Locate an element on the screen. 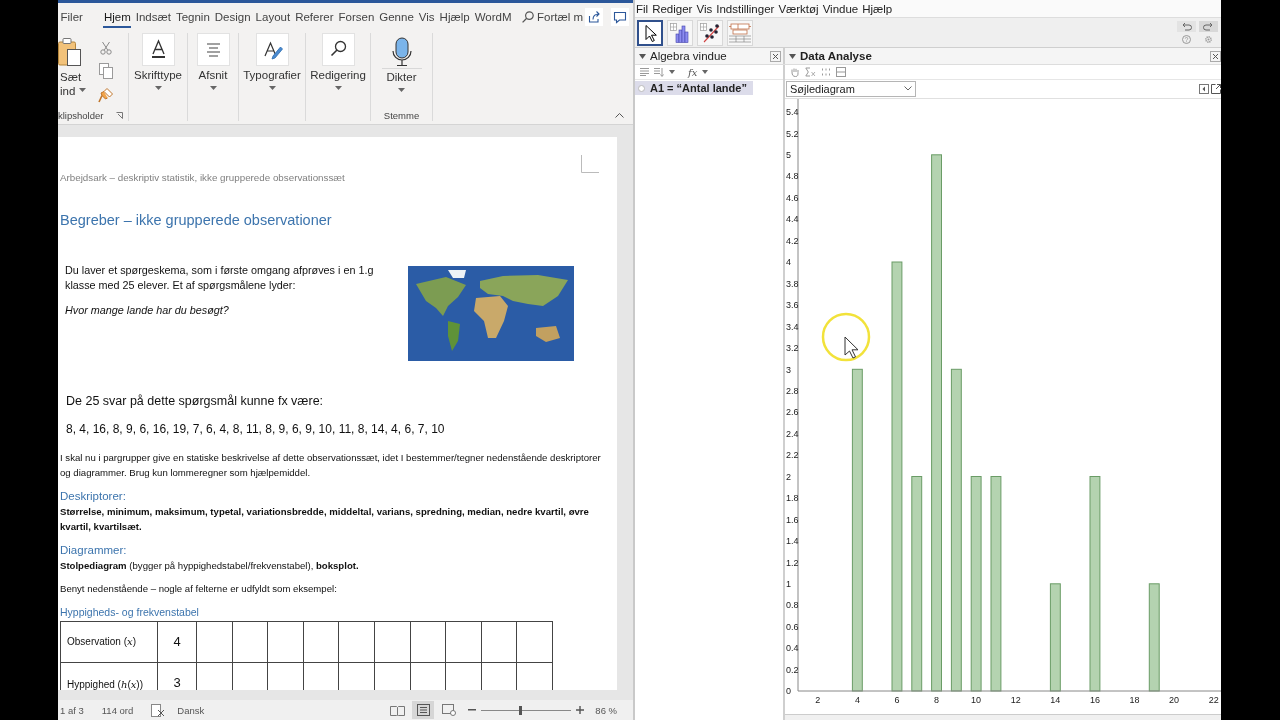  ribbon-tab: Filer is located at coordinates (72, 16).